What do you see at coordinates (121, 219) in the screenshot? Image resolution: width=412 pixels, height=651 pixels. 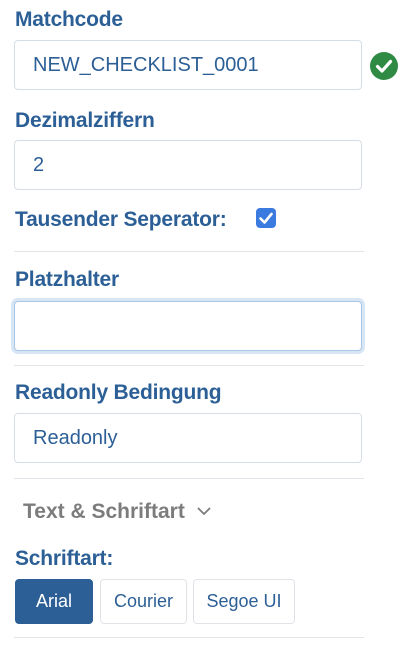 I see `tausender-seperator-label: Tausender Seperator:` at bounding box center [121, 219].